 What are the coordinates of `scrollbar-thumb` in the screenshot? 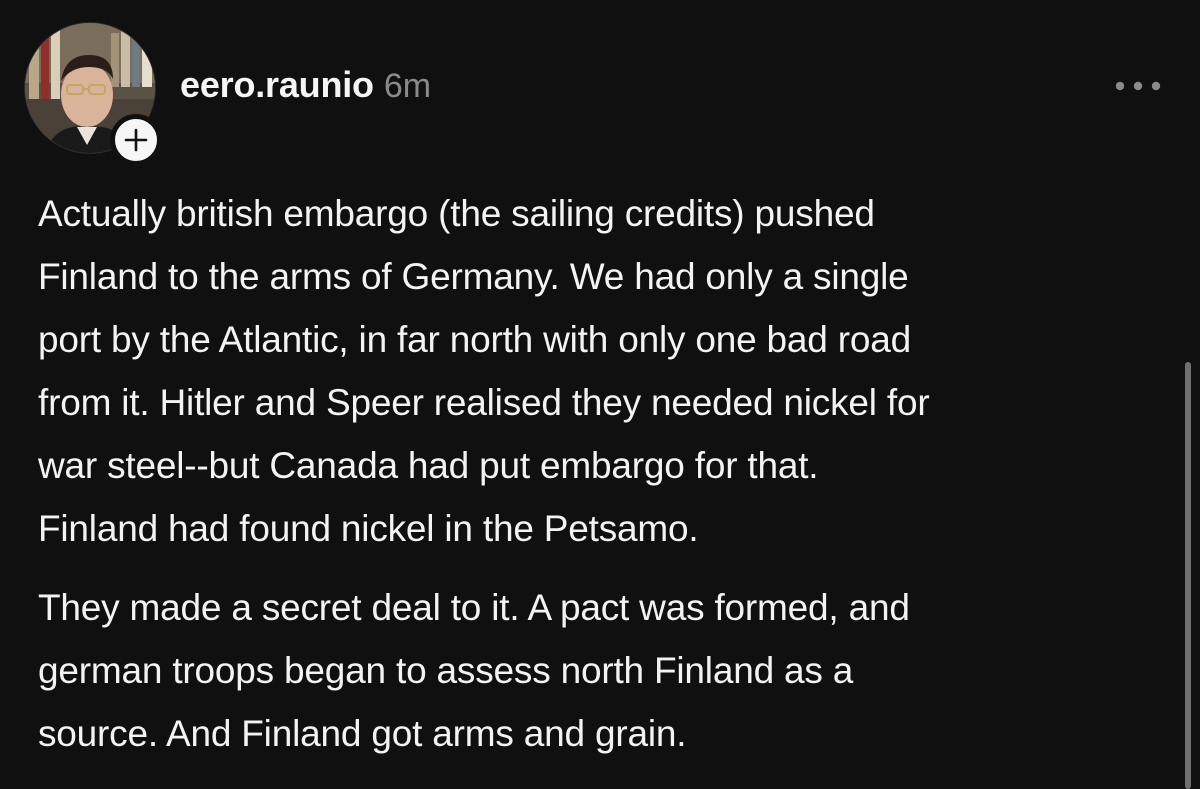 It's located at (1188, 575).